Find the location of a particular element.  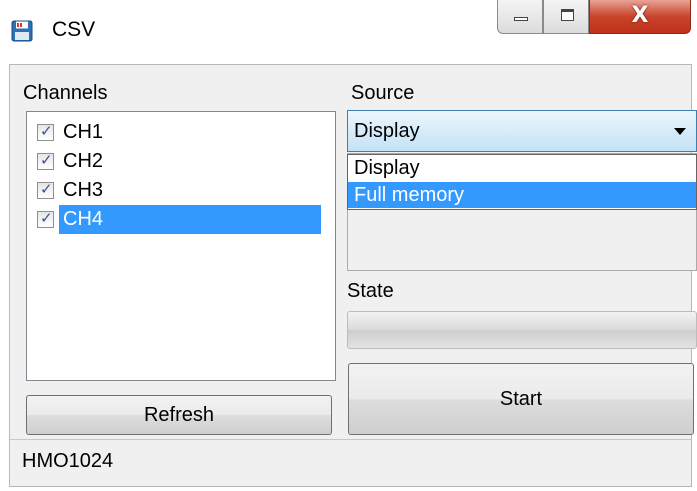

source-option-display: Display is located at coordinates (522, 168).